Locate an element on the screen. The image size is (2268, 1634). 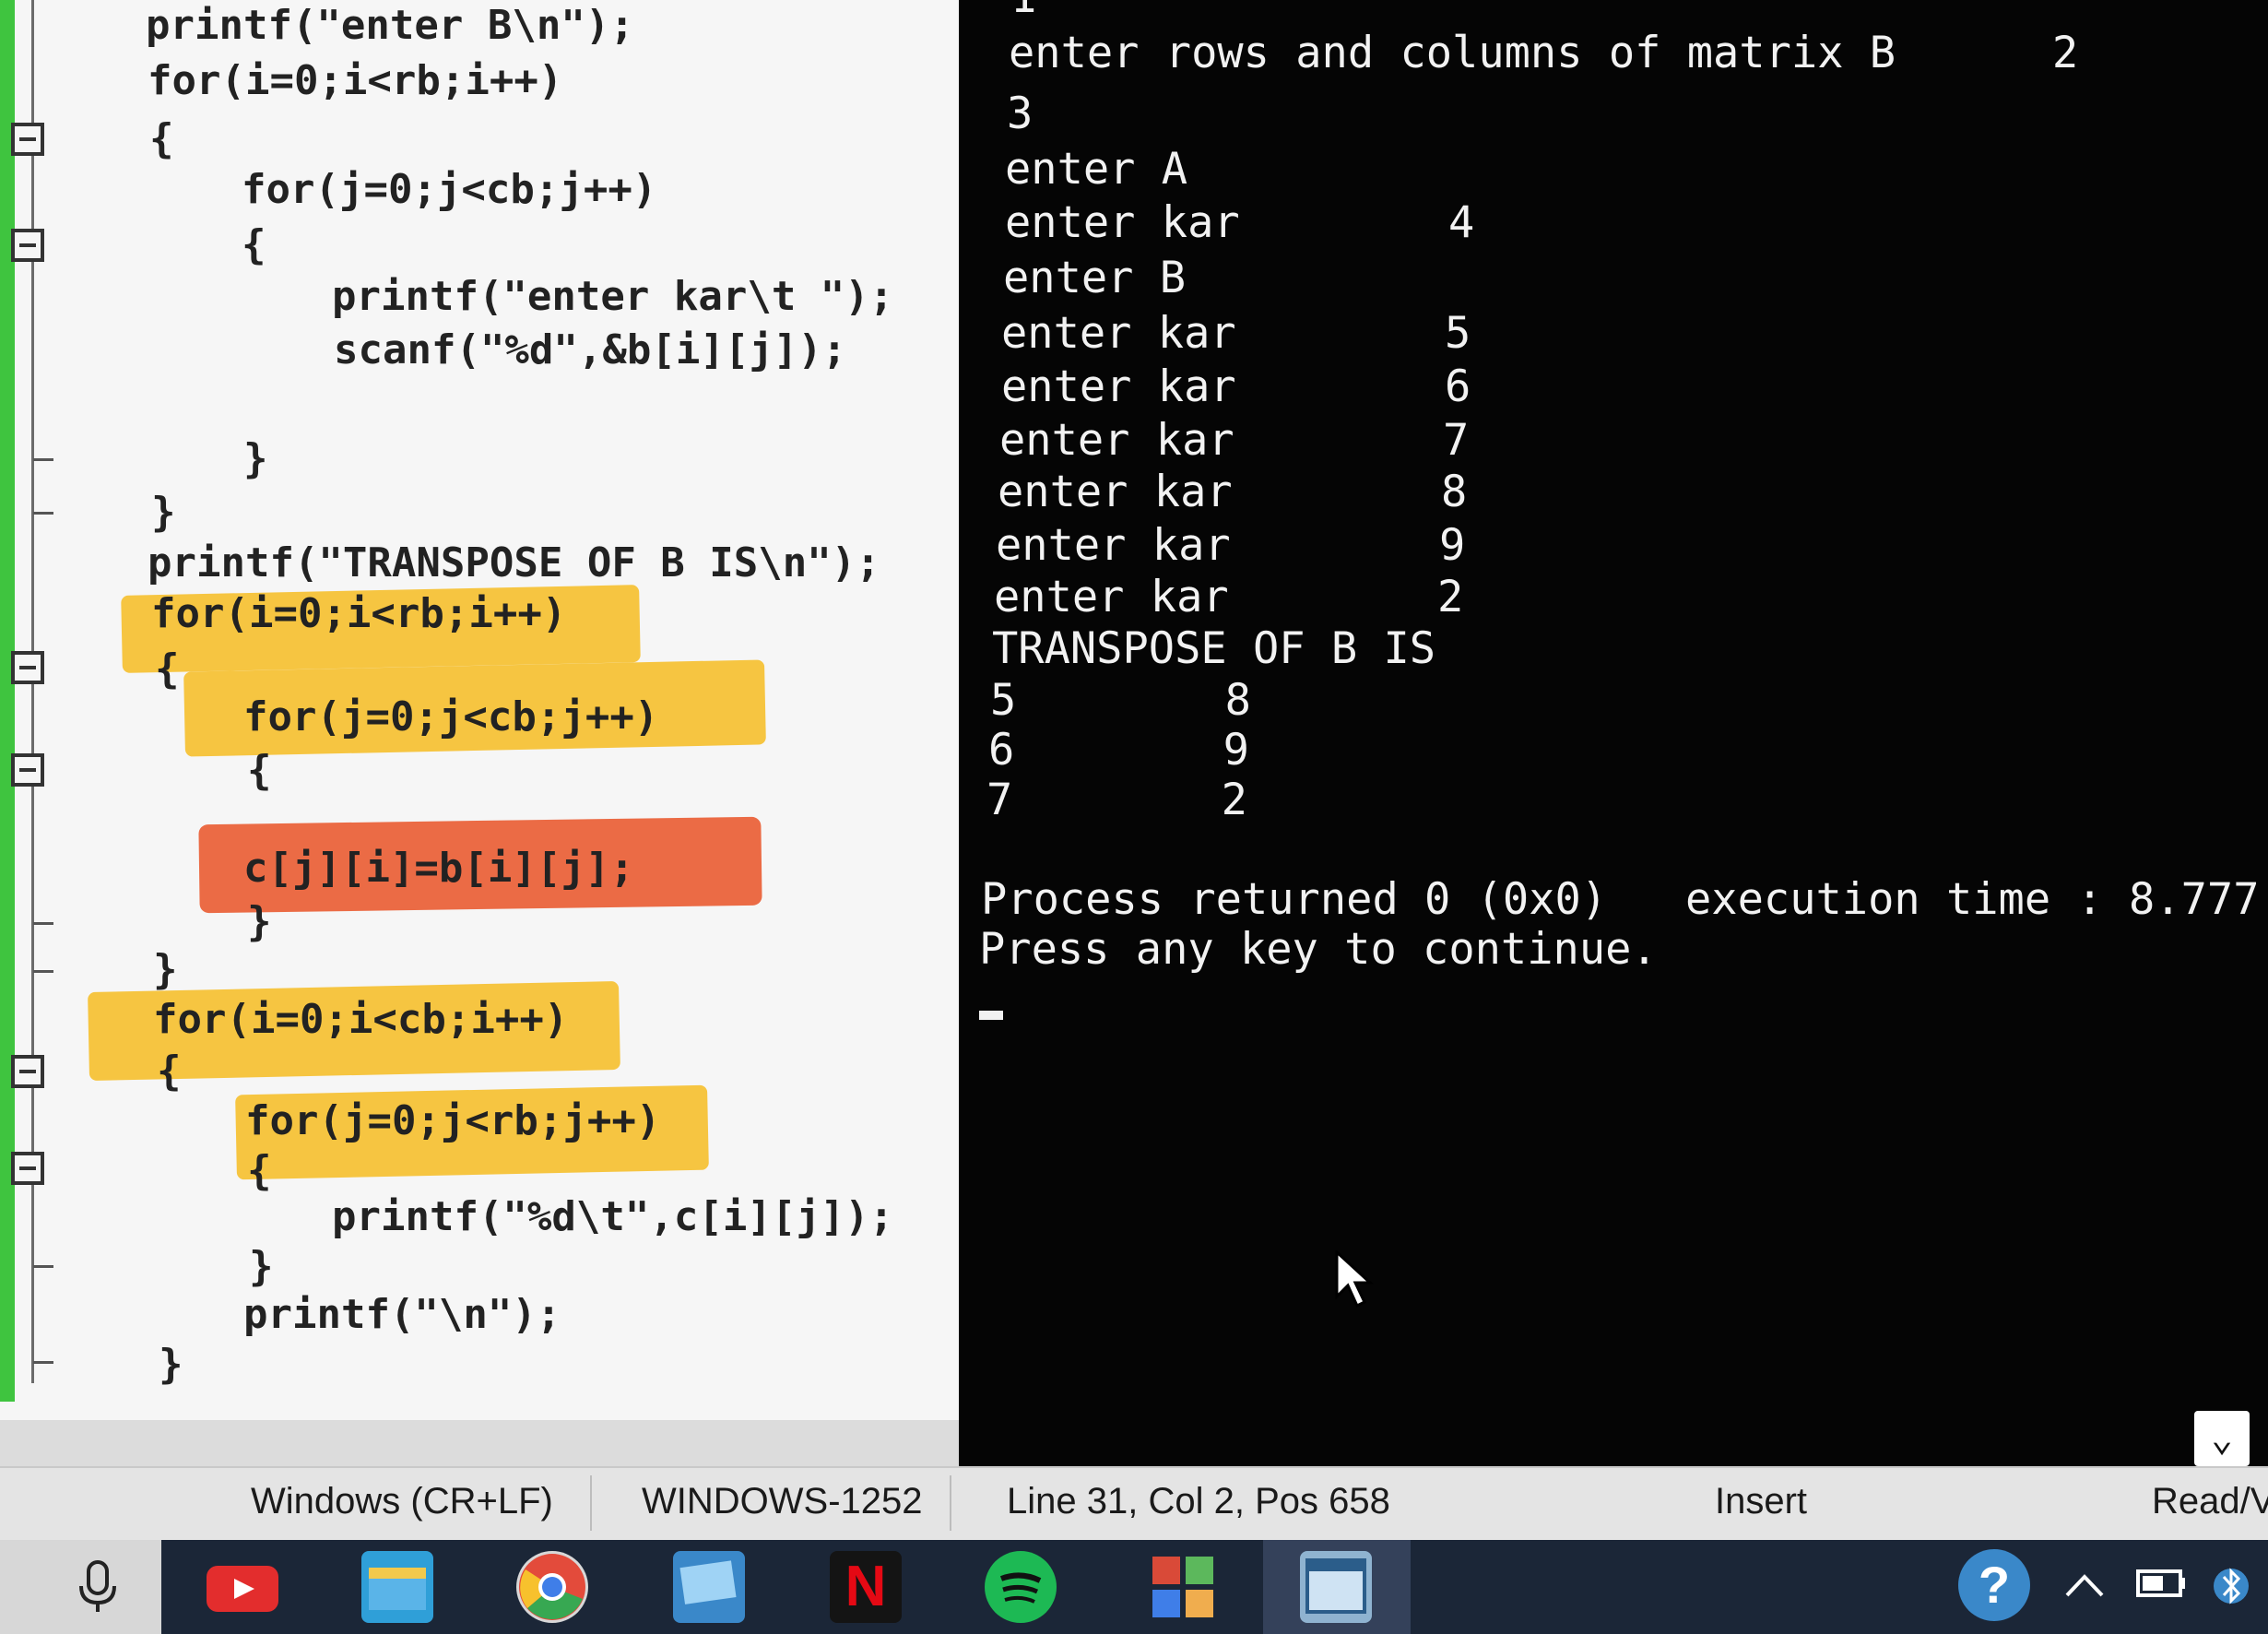
bluetooth-icon is located at coordinates (2231, 1586).